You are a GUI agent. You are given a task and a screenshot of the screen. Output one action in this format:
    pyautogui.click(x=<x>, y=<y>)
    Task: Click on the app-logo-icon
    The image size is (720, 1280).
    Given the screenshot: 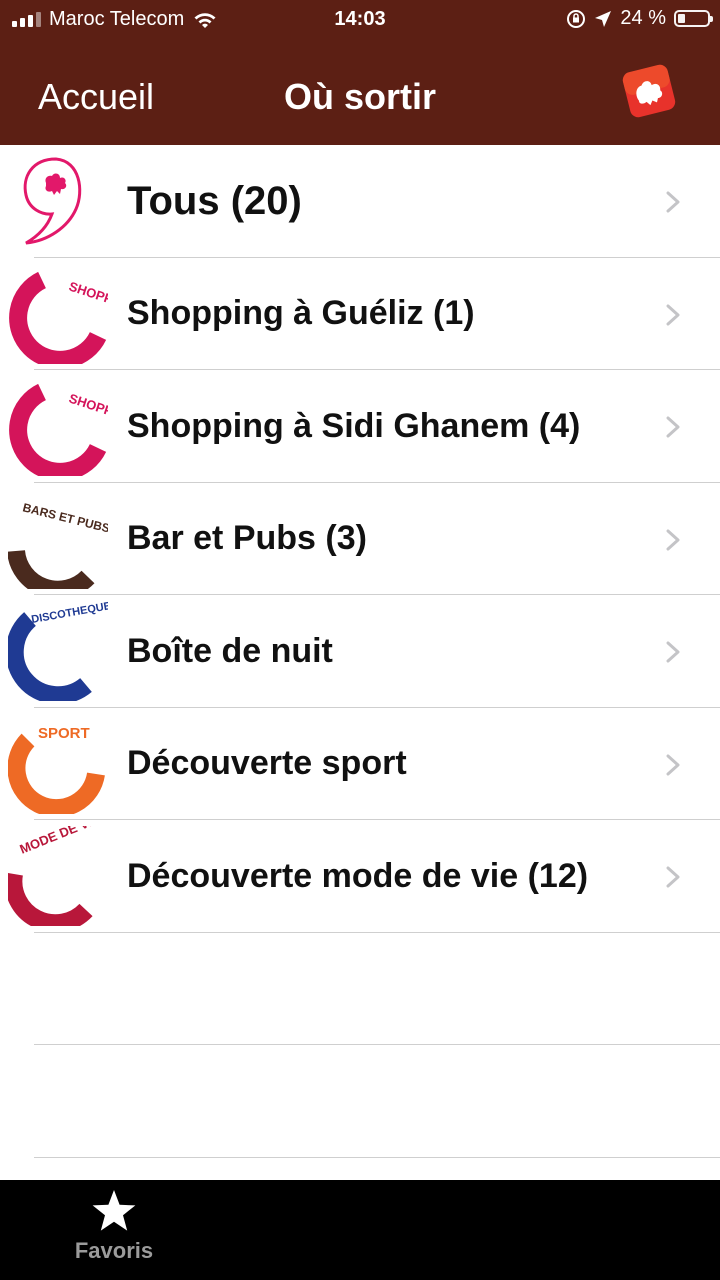 What is the action you would take?
    pyautogui.click(x=649, y=91)
    